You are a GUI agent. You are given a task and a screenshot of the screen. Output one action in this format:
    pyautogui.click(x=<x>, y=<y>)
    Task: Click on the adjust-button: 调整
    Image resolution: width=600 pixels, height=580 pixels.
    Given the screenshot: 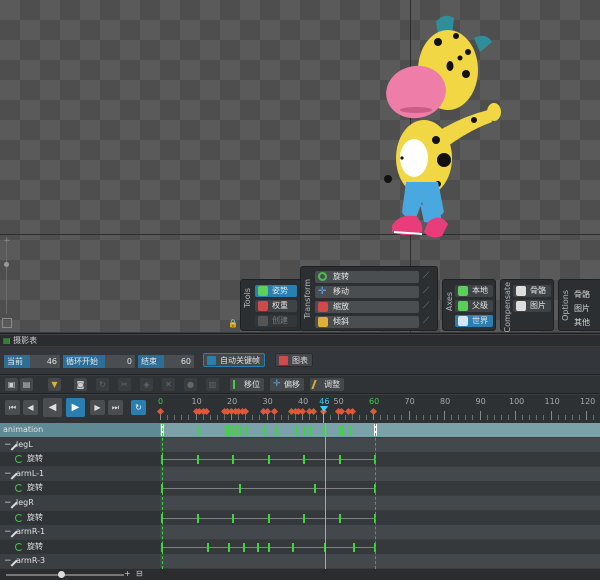 What is the action you would take?
    pyautogui.click(x=327, y=384)
    